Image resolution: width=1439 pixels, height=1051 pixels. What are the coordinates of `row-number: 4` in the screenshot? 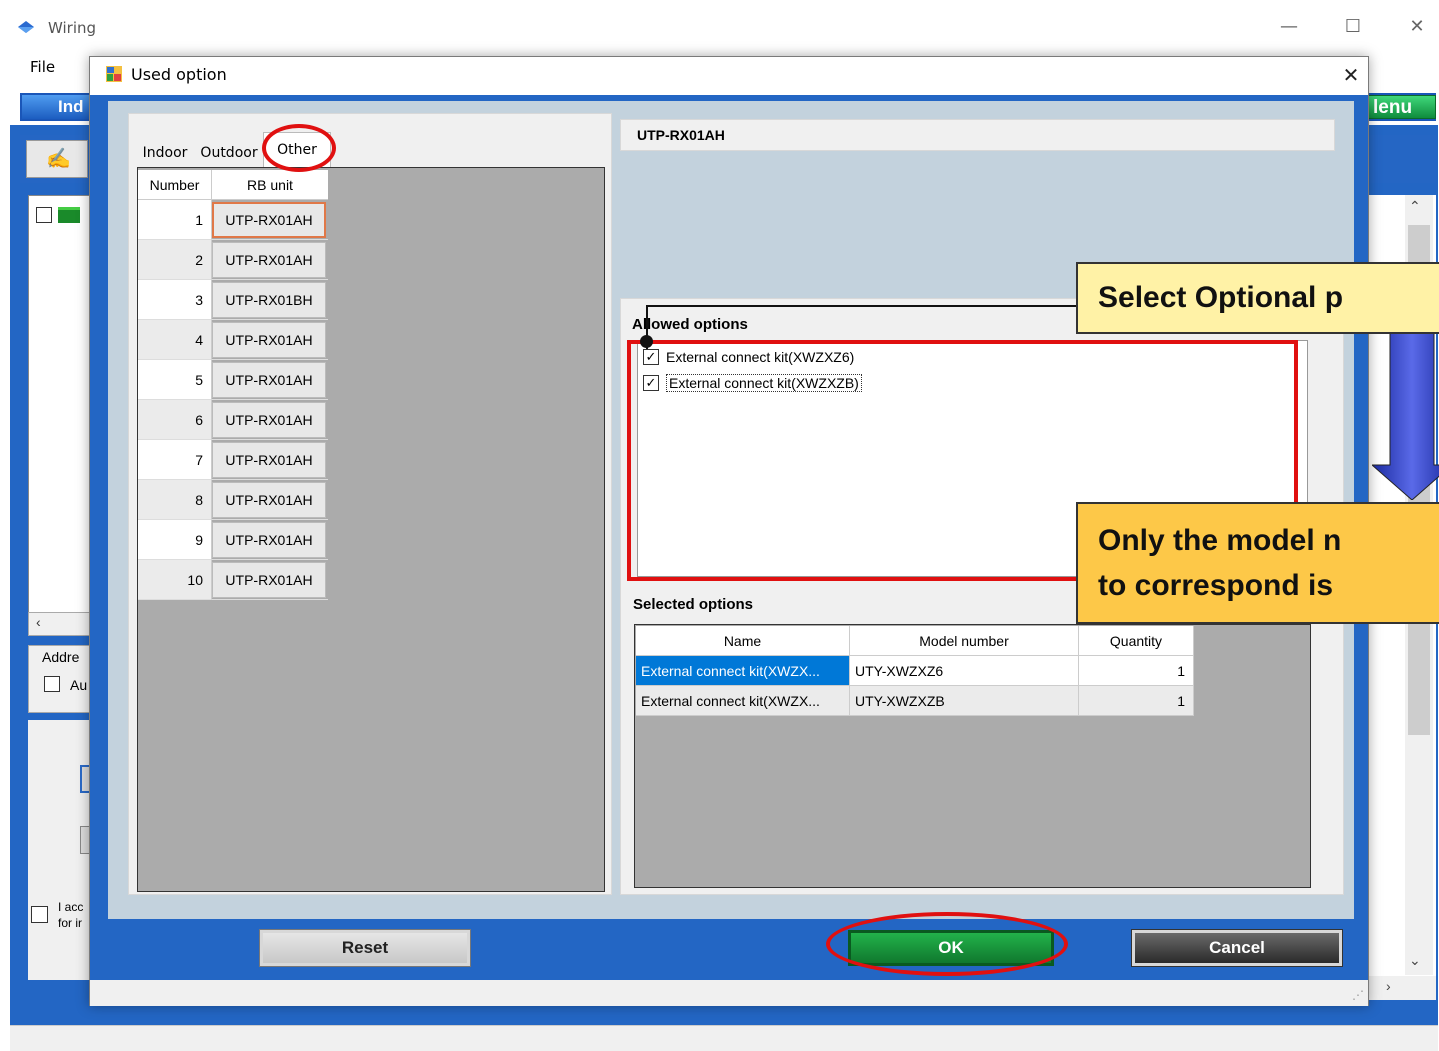 It's located at (175, 340).